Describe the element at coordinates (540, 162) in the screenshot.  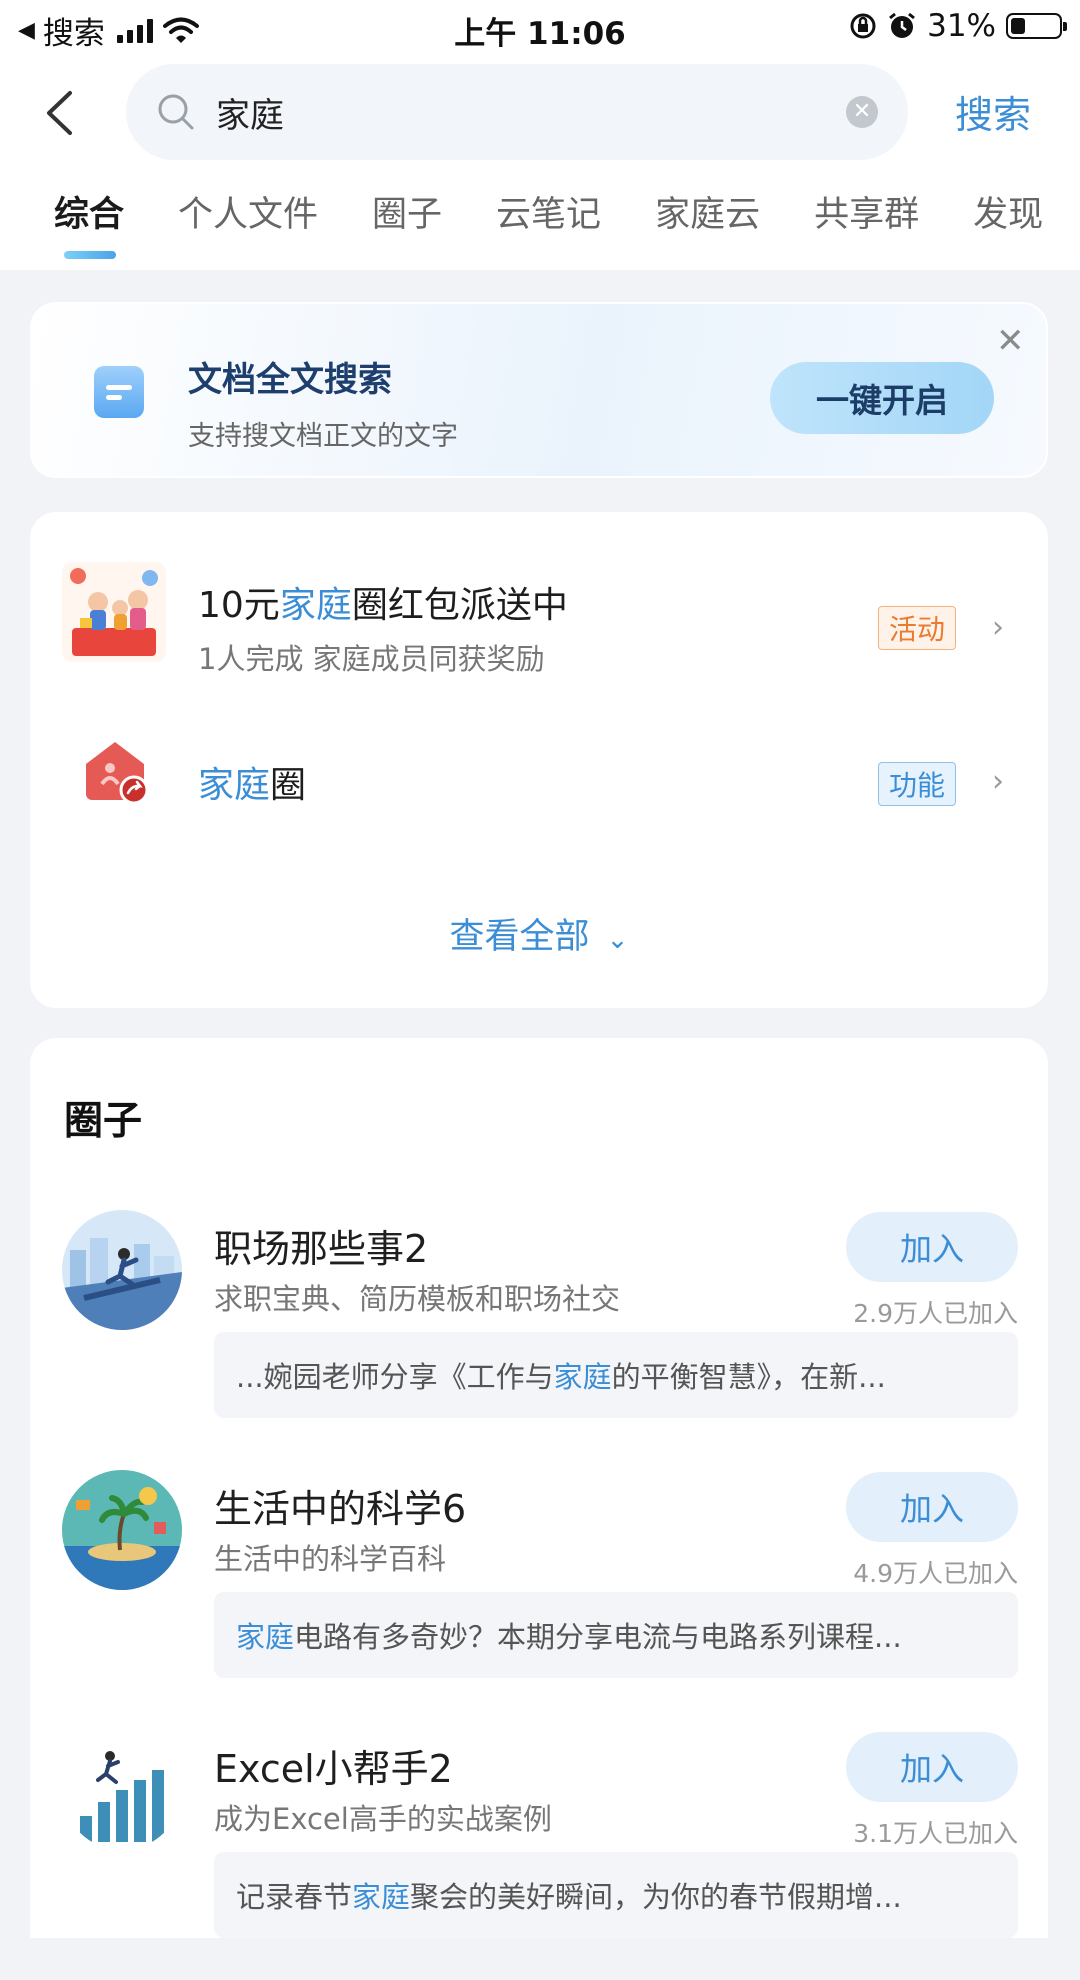
I see `search-header: 家庭 ✕ 搜索 综合 个人文件 圈子 云笔记 家庭云 共享群 发现` at that location.